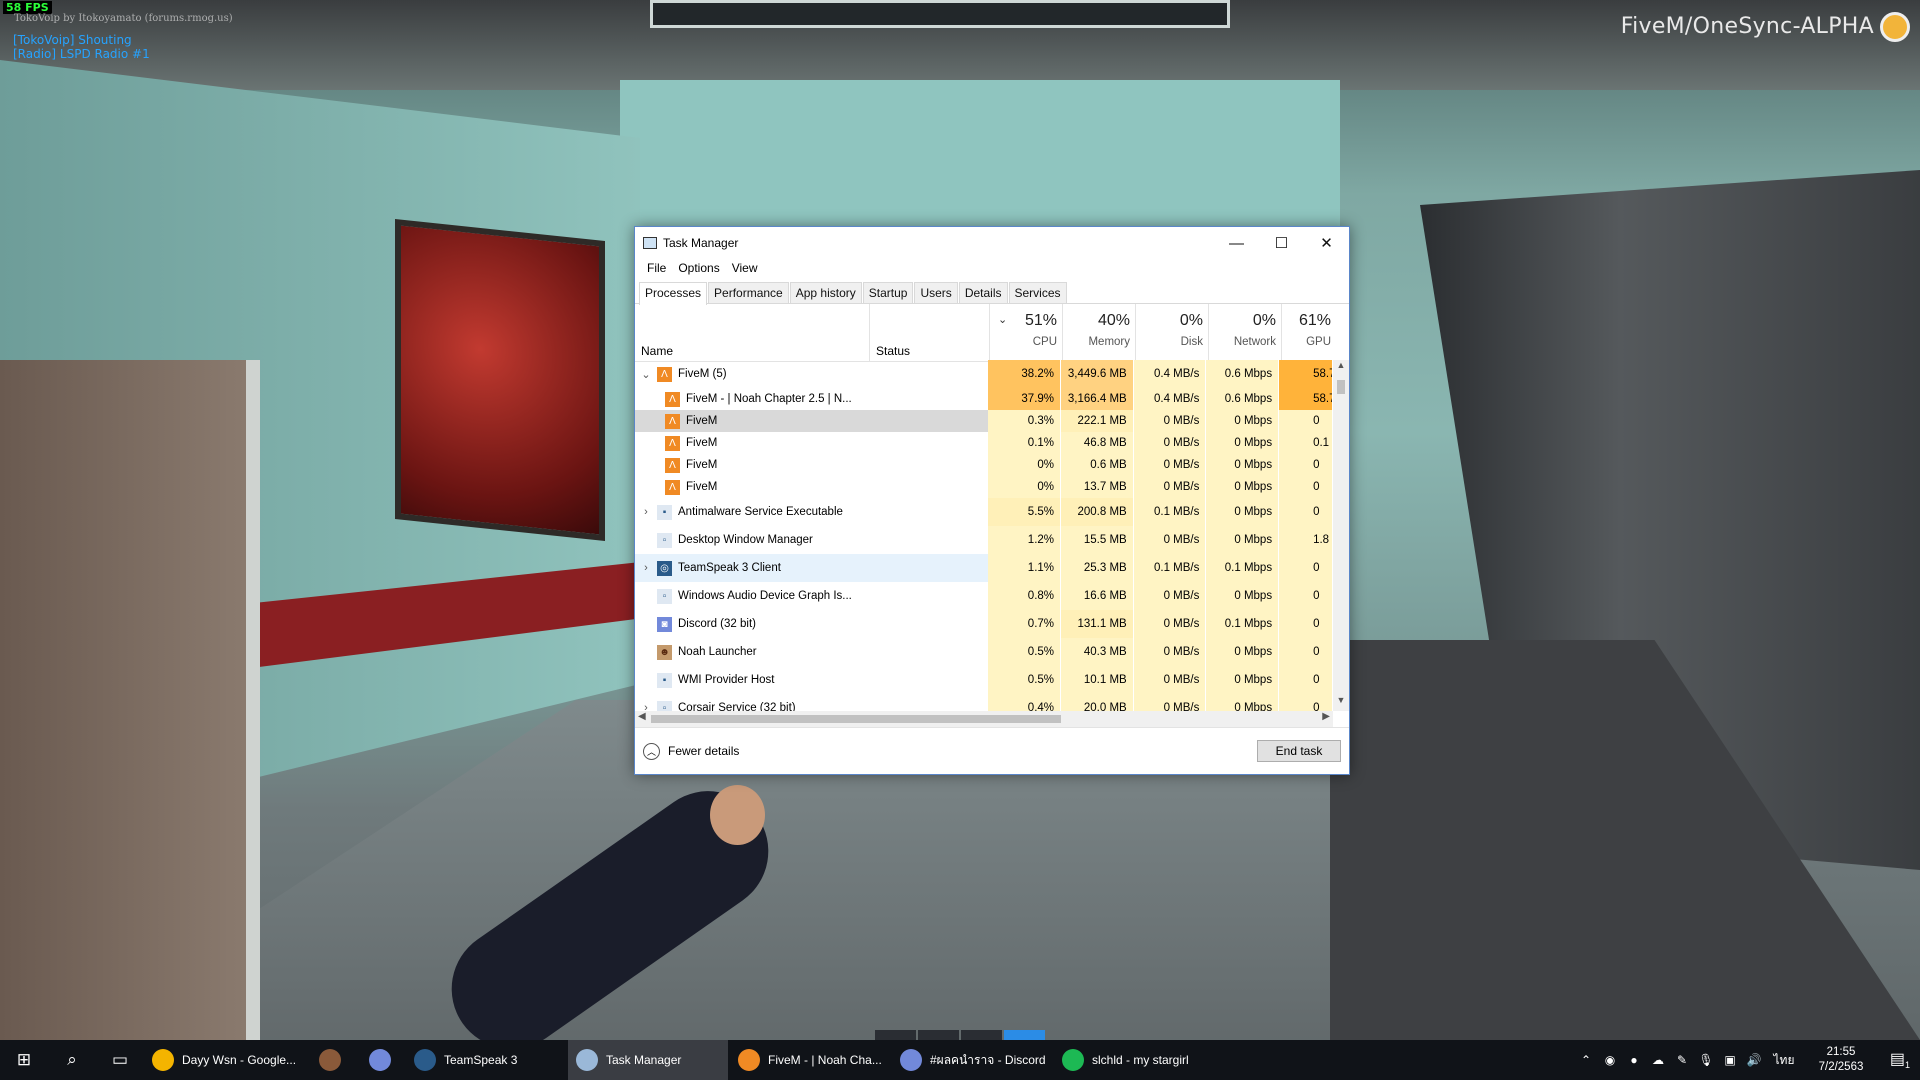  What do you see at coordinates (930, 332) in the screenshot?
I see `column-status: Status` at bounding box center [930, 332].